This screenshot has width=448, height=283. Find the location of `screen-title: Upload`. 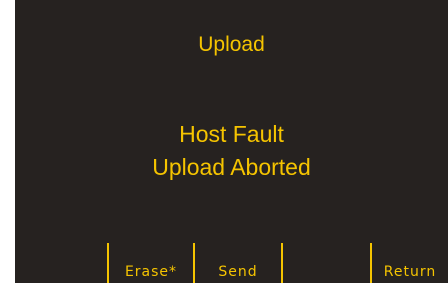

screen-title: Upload is located at coordinates (231, 44).